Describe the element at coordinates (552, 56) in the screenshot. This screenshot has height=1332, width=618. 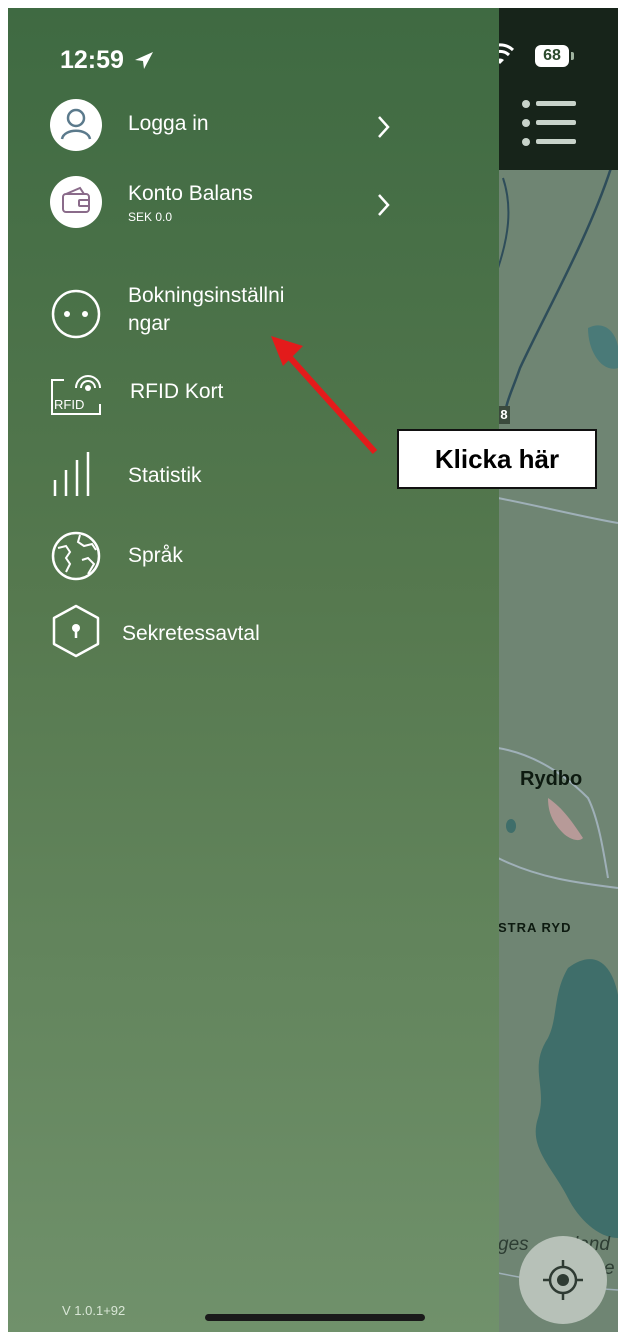
I see `battery-indicator: 68` at that location.